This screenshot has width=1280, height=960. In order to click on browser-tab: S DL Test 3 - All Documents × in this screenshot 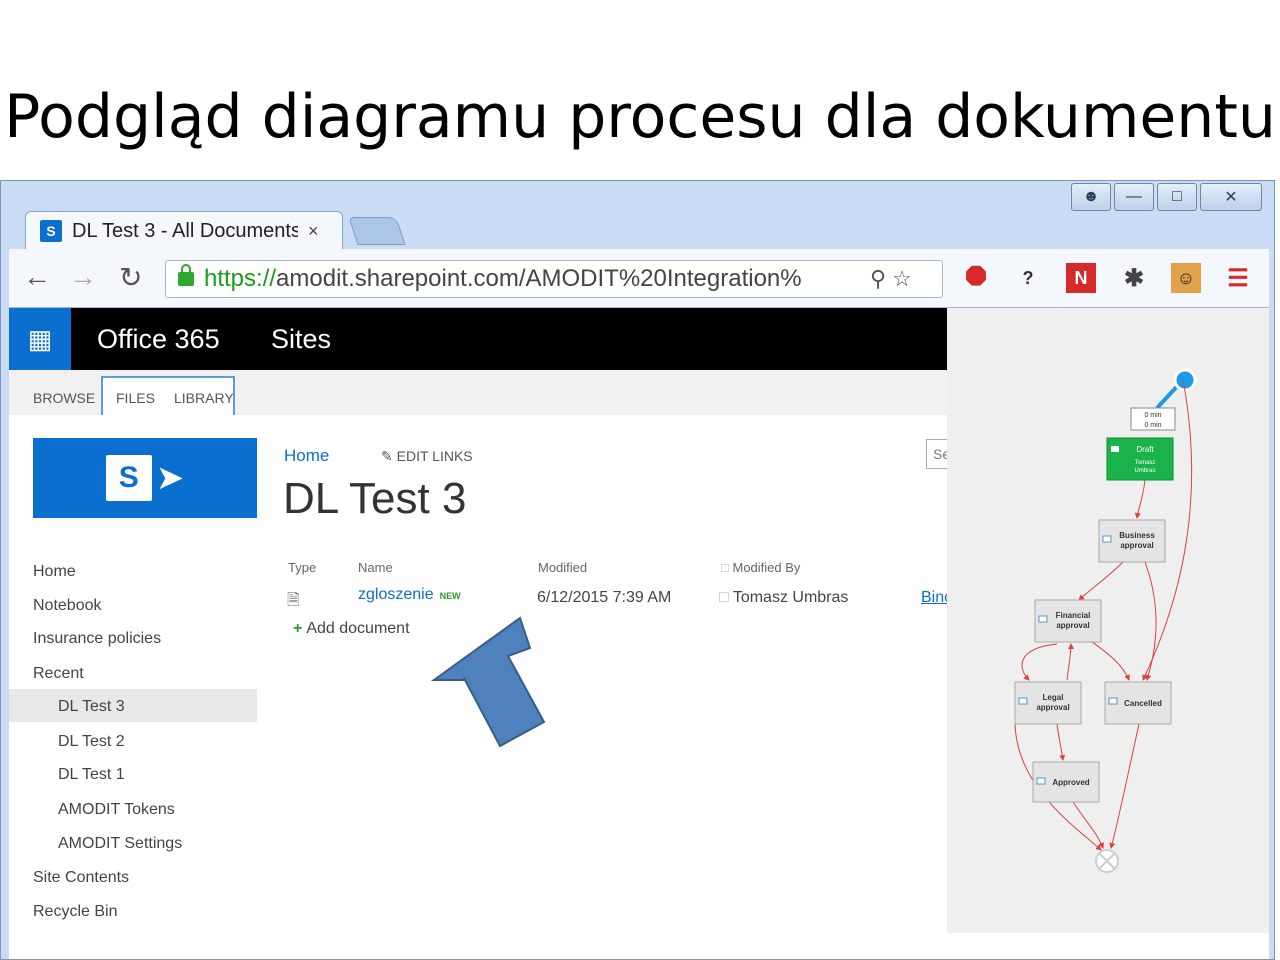, I will do `click(184, 230)`.